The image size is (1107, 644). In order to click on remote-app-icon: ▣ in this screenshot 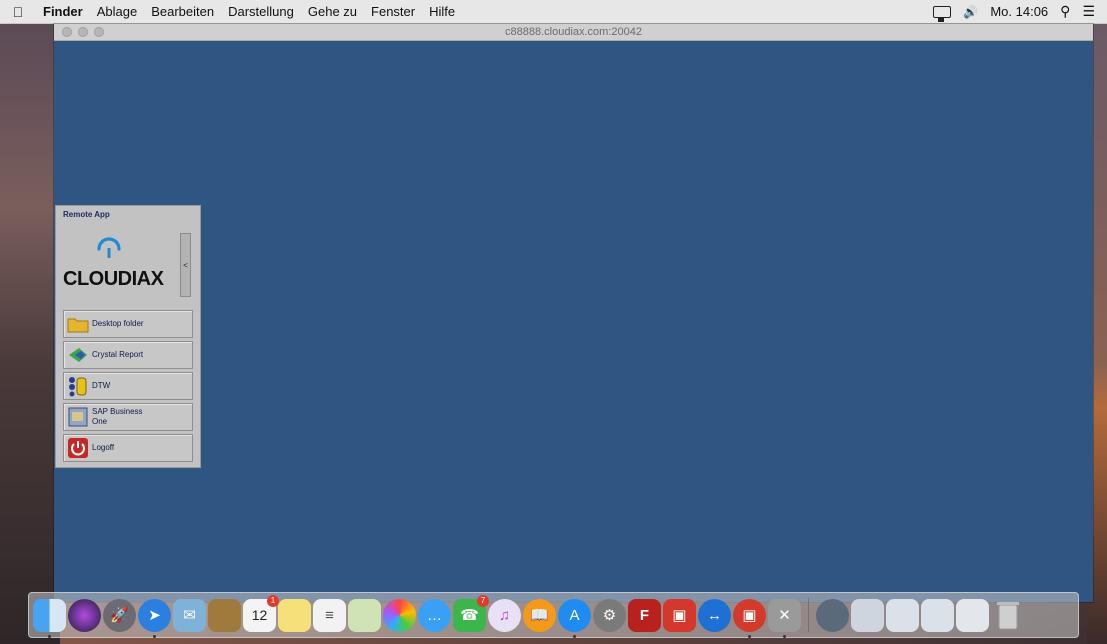, I will do `click(749, 618)`.